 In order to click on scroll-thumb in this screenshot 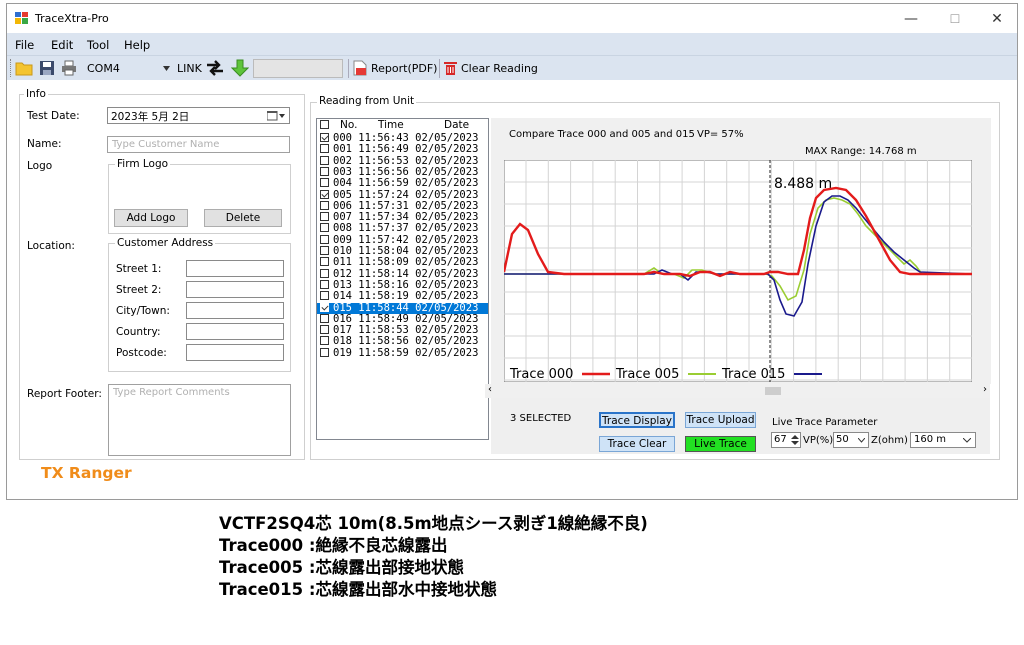, I will do `click(773, 391)`.